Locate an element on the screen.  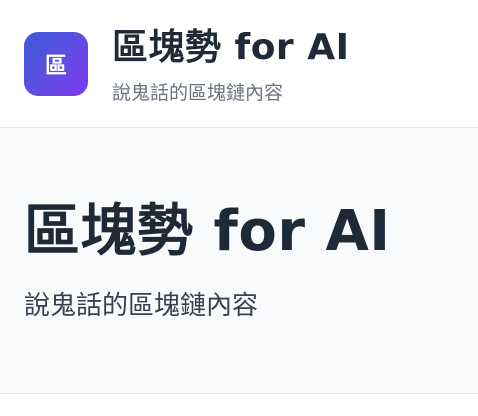
site-title: 區塊勢 for AI is located at coordinates (230, 48).